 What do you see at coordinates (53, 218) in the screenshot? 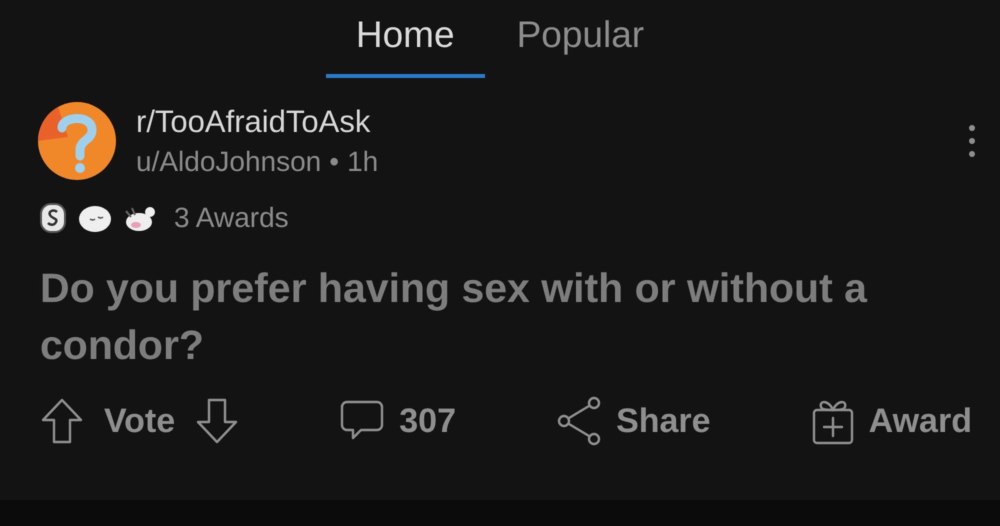
I see `coin-award-icon` at bounding box center [53, 218].